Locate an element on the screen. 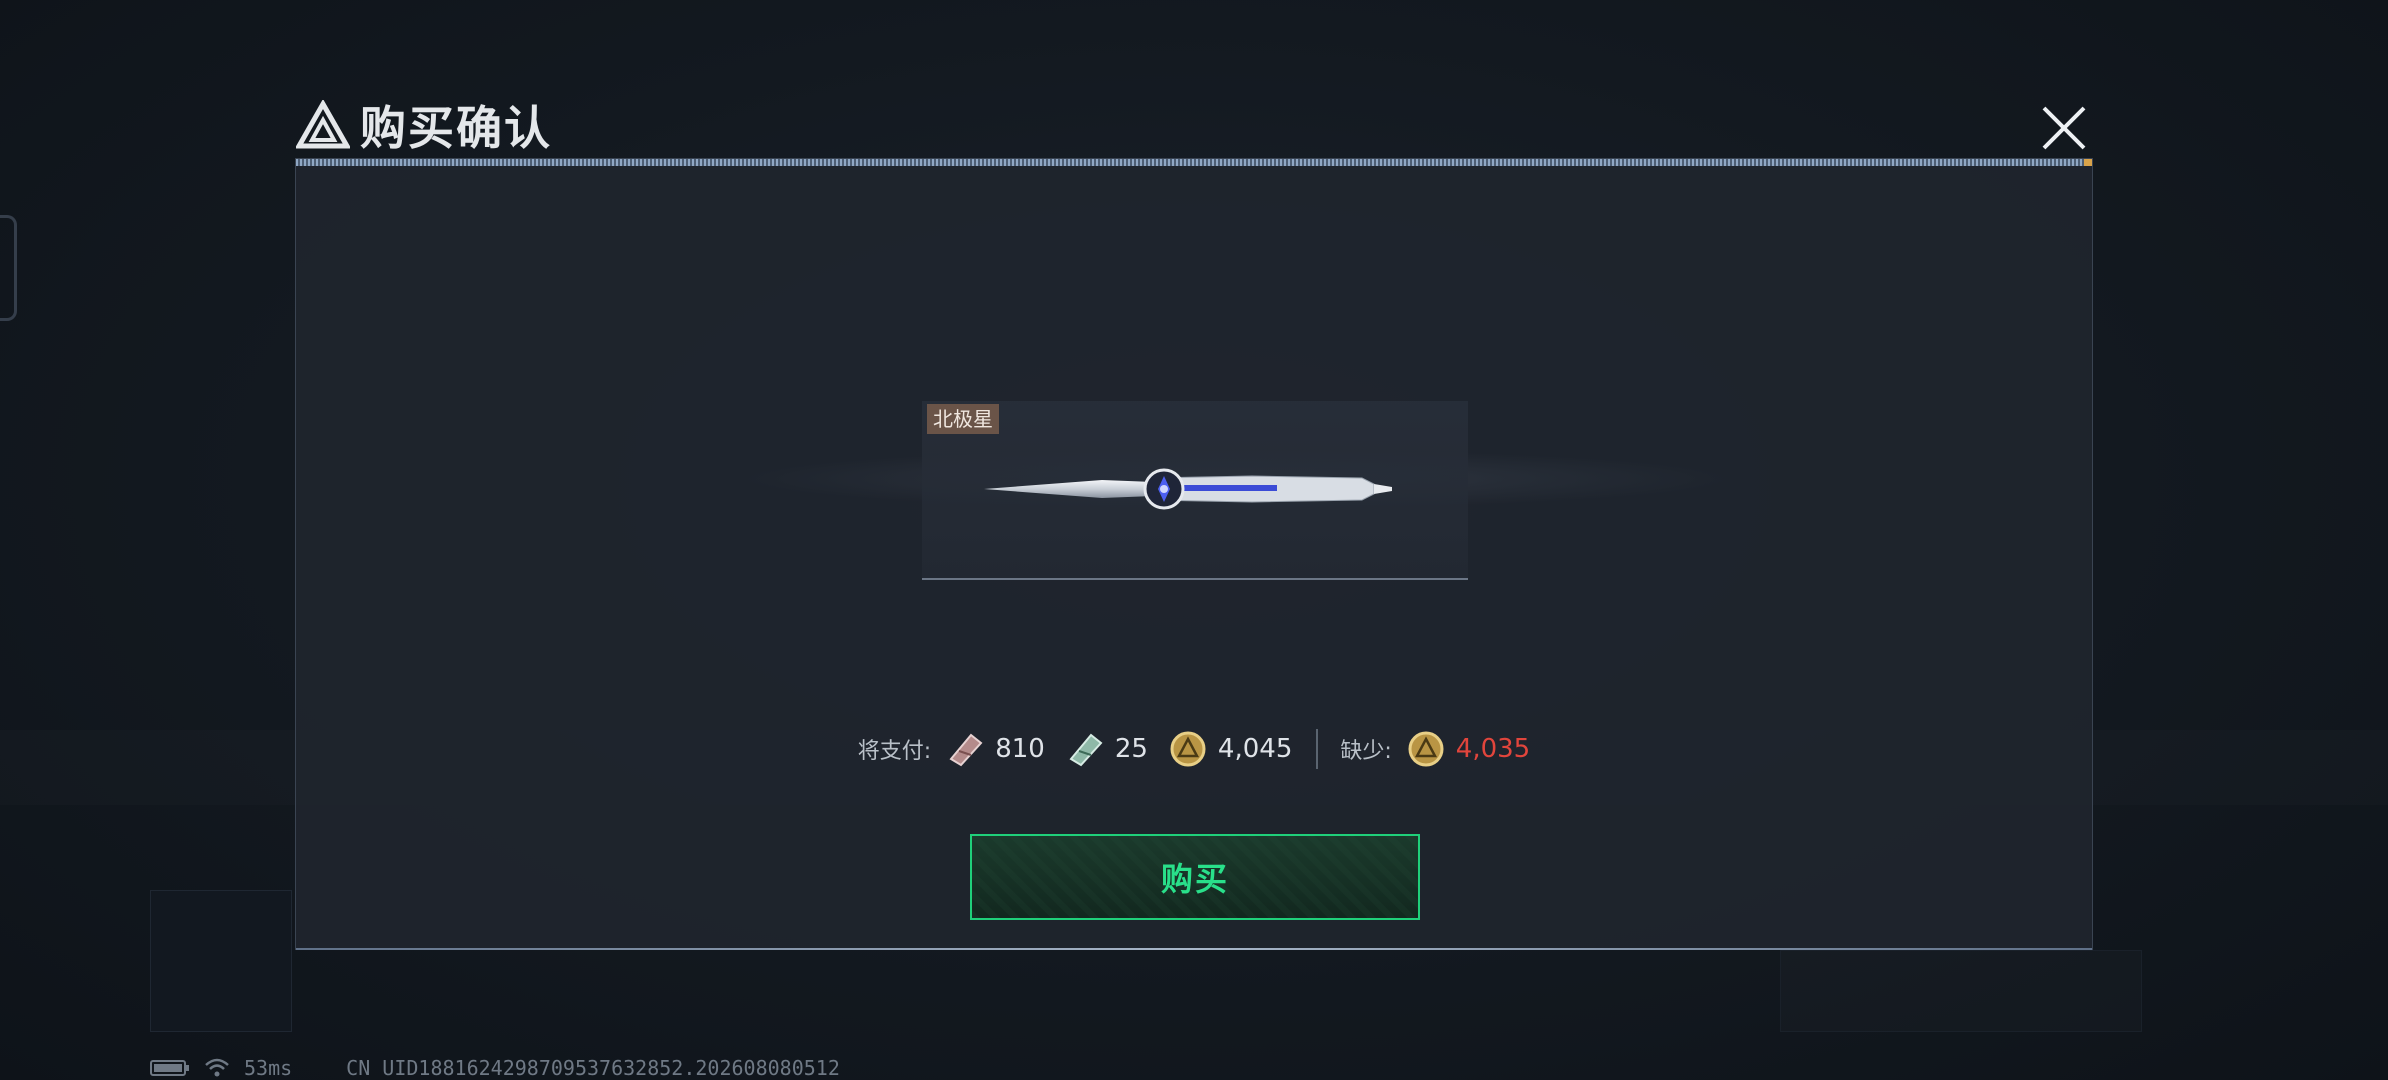 This screenshot has width=2388, height=1080. payment-row: 将支付: 810 25 4,045 缺少: 4,035 is located at coordinates (1194, 749).